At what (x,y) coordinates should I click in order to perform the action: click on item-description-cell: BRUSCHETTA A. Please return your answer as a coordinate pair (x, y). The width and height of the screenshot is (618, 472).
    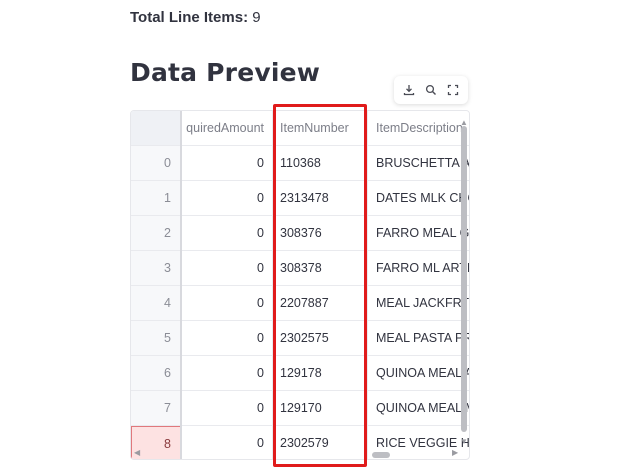
    Looking at the image, I should click on (418, 163).